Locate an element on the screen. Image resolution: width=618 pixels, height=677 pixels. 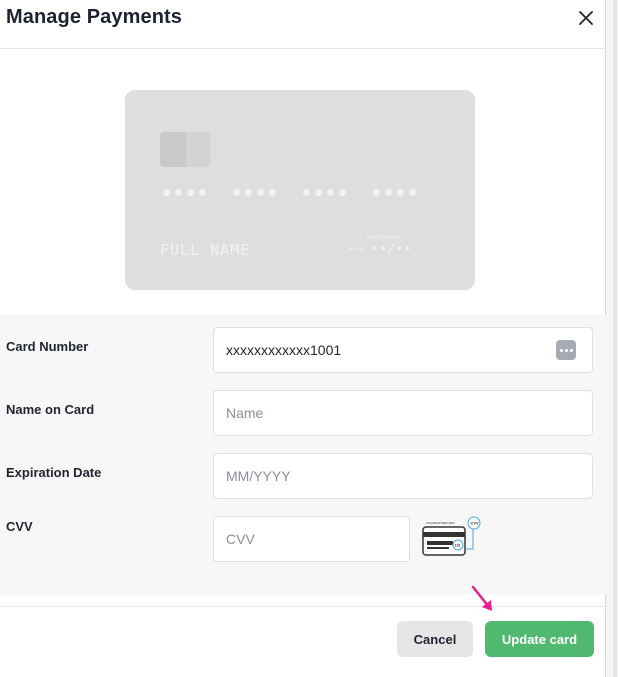
scrollbar is located at coordinates (611, 338).